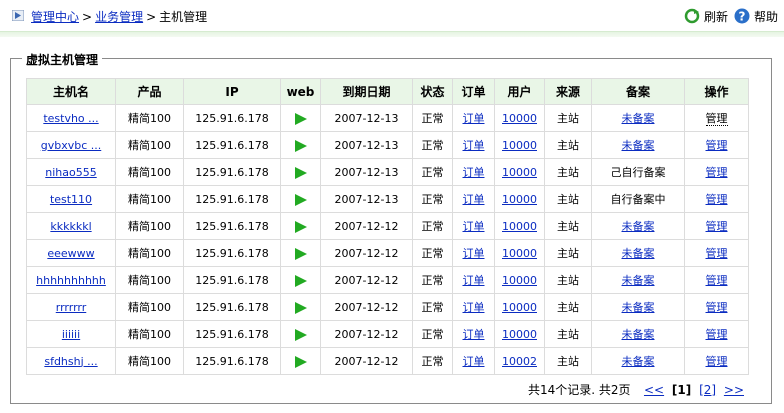 The height and width of the screenshot is (413, 784). I want to click on pager-summary: 共14个记录. 共2页, so click(579, 390).